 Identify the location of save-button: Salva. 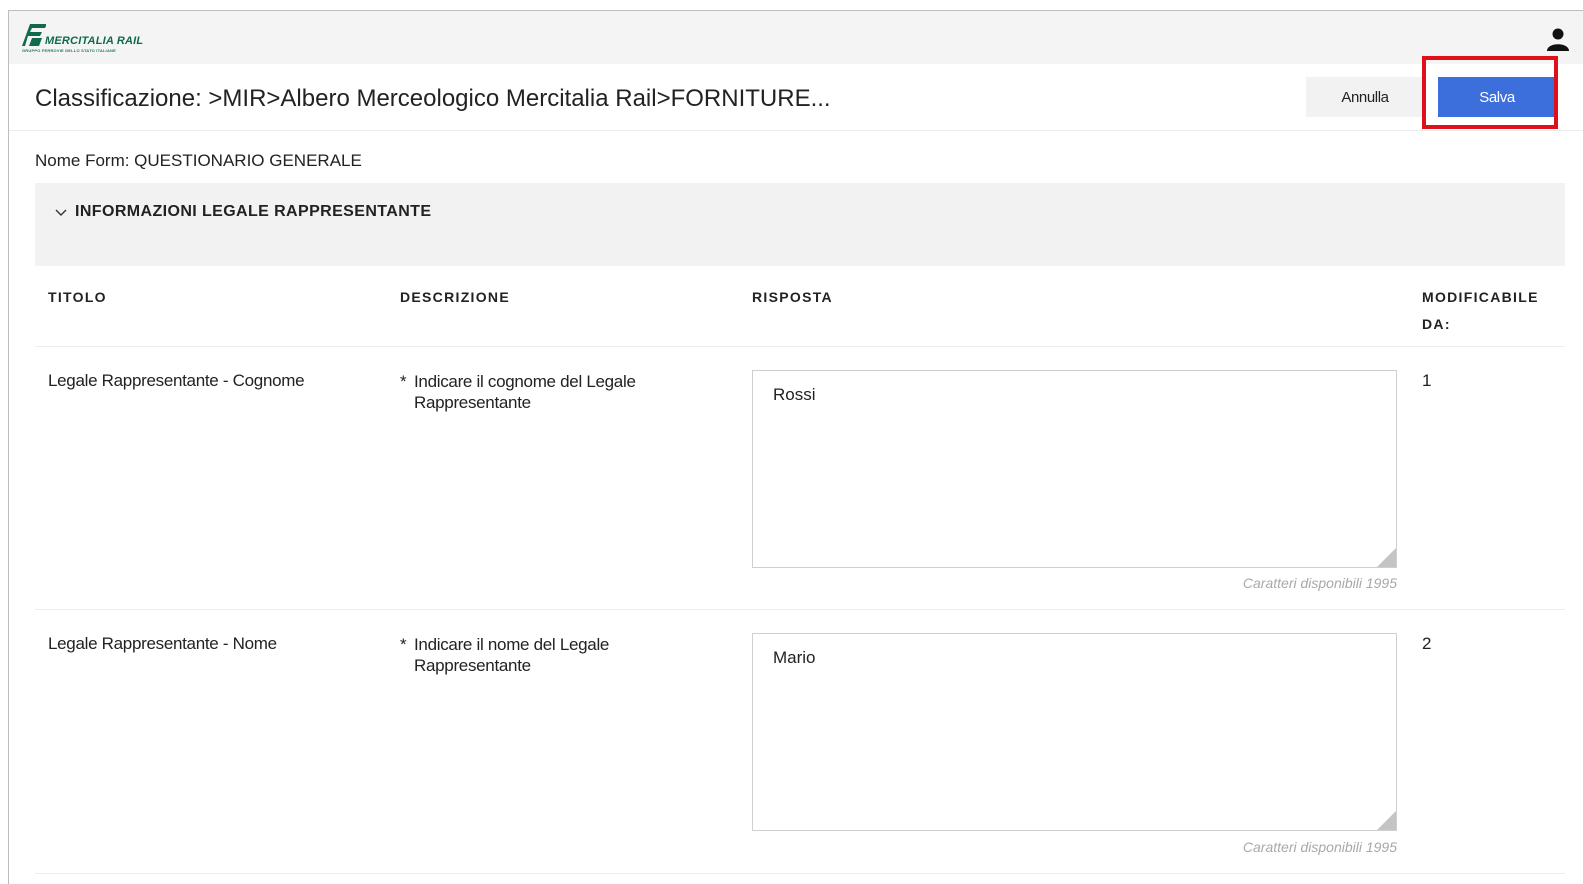
(1497, 97).